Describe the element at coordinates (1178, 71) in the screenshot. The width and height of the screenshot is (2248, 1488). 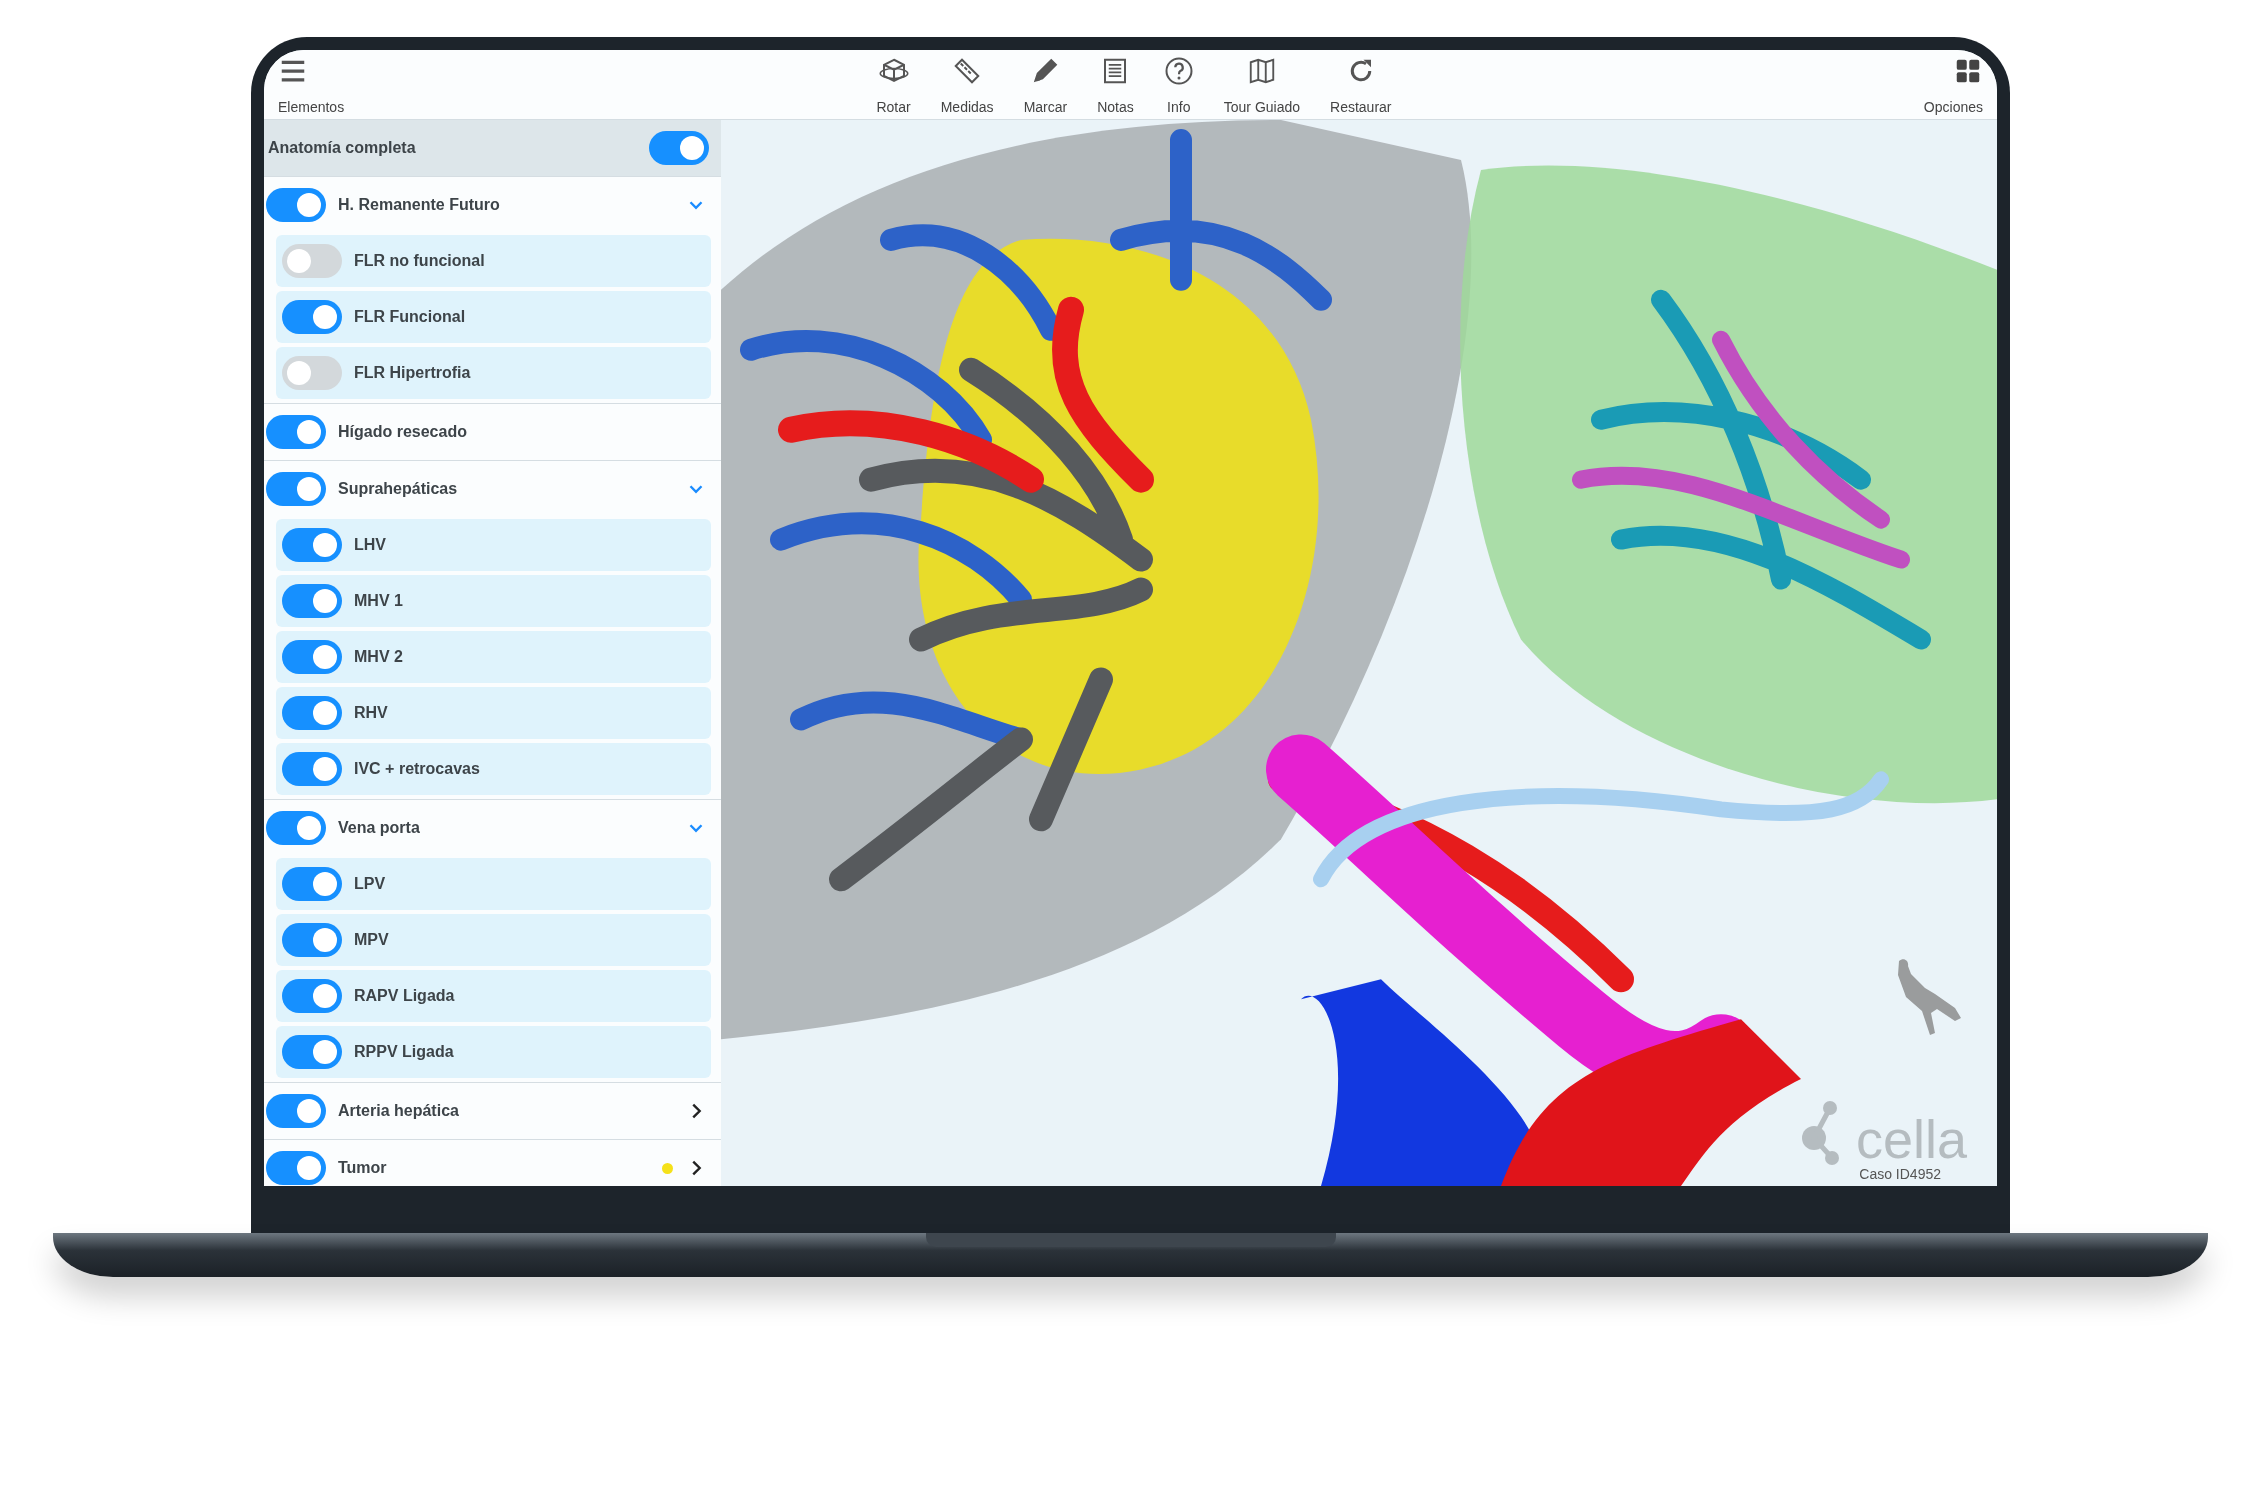
I see `help-icon` at that location.